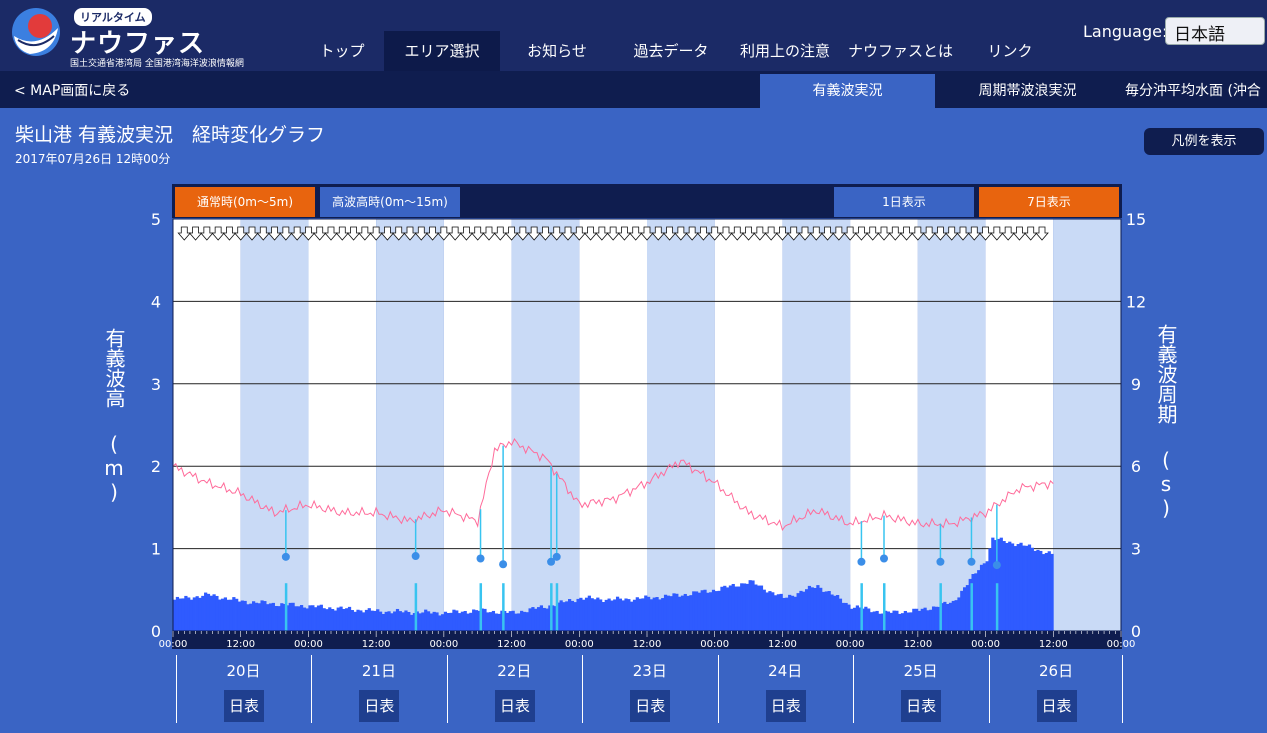 Image resolution: width=1267 pixels, height=733 pixels. Describe the element at coordinates (900, 51) in the screenshot. I see `nav-about: ナウファスとは` at that location.